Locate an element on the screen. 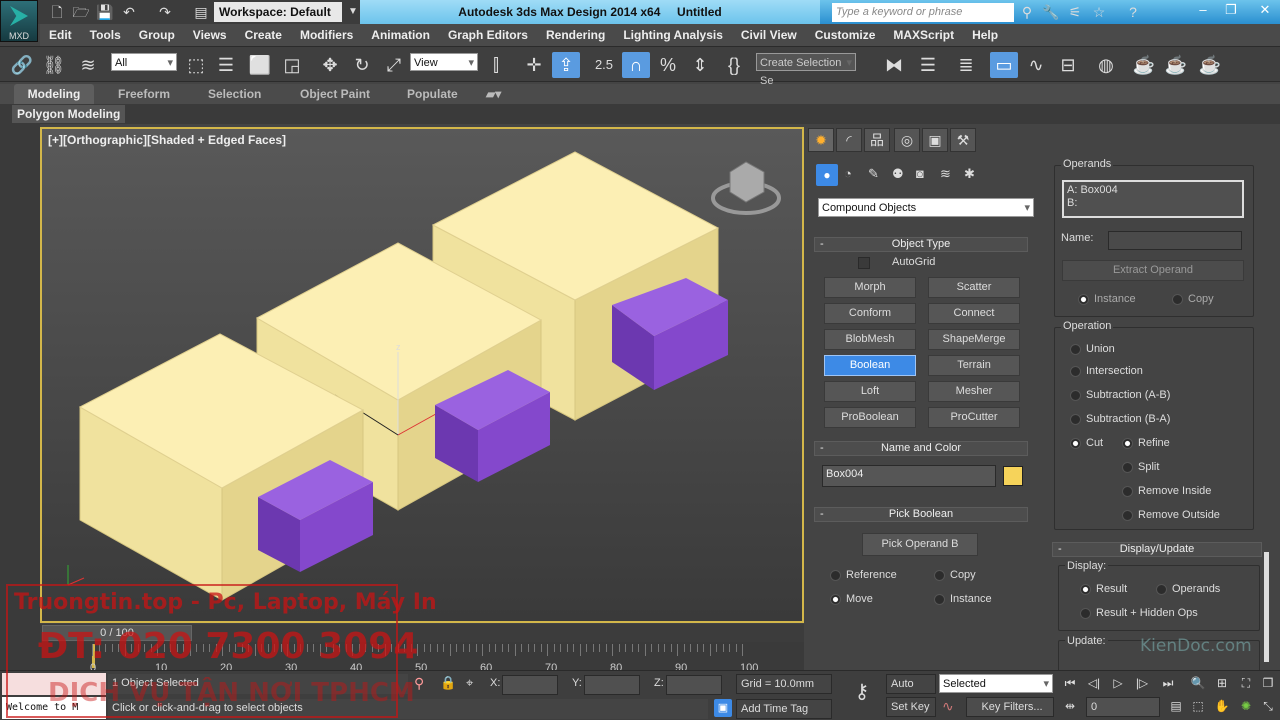  menu-maxscript: MAXScript is located at coordinates (923, 35).